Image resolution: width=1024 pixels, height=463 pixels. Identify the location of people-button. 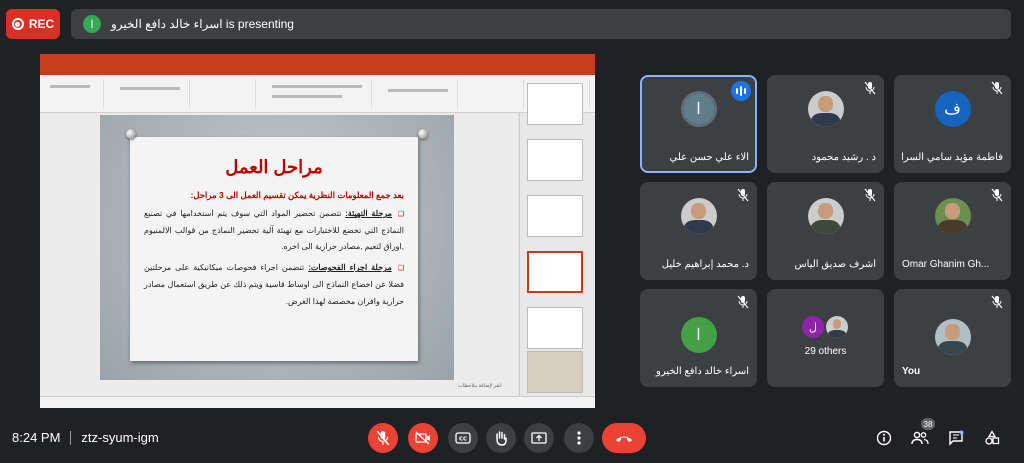
(920, 438).